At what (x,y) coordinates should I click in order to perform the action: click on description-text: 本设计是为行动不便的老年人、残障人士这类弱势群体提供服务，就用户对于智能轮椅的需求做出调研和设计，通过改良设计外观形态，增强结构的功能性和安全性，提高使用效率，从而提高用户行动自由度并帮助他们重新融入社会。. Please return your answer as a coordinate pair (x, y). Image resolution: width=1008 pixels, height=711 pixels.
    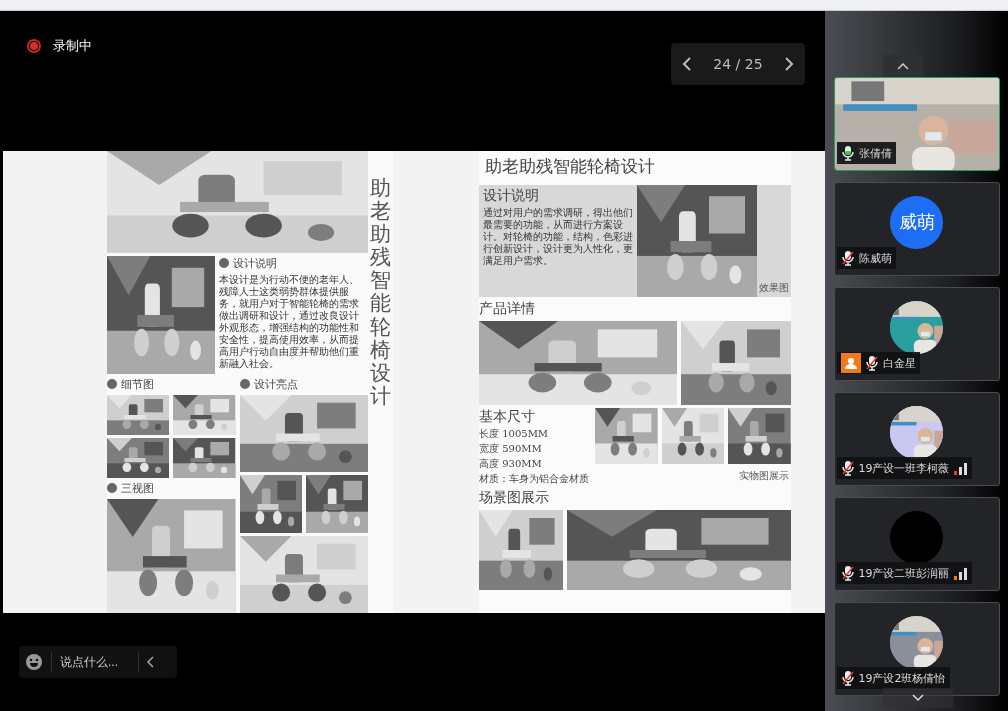
    Looking at the image, I should click on (289, 321).